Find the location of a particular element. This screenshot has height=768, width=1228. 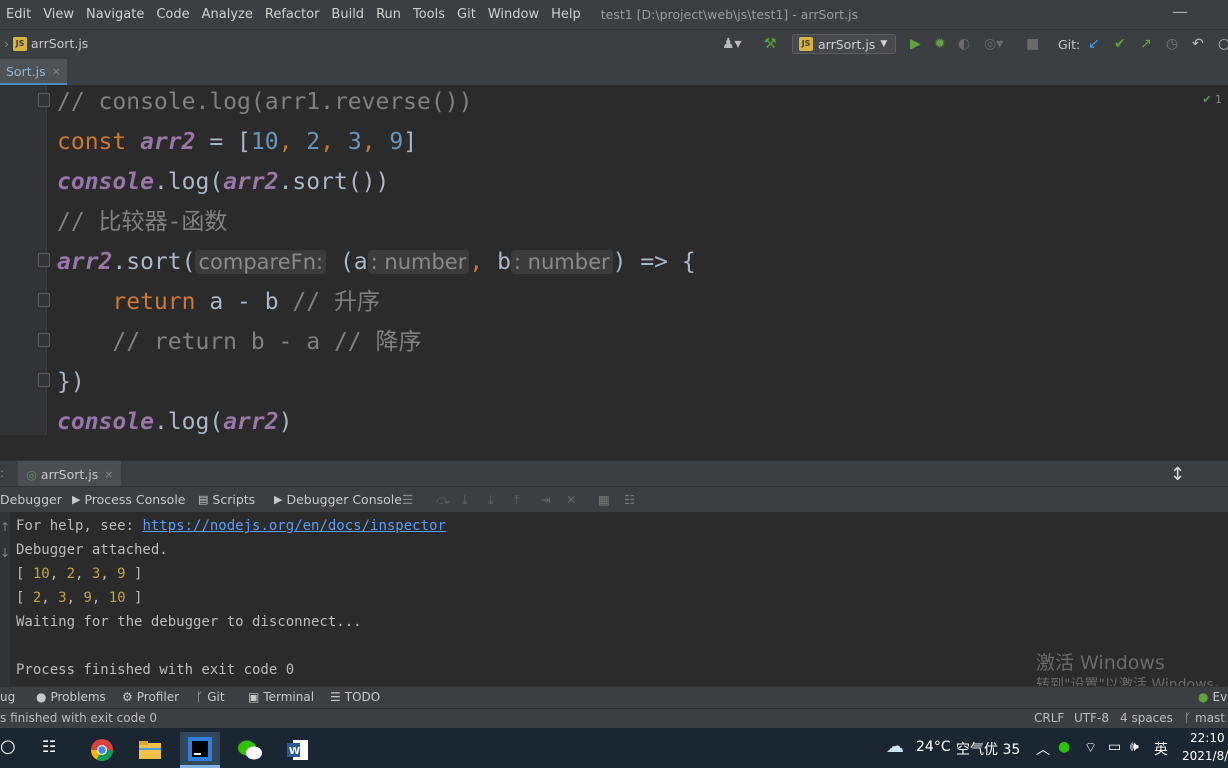

menu-refactor: Refactor is located at coordinates (292, 14).